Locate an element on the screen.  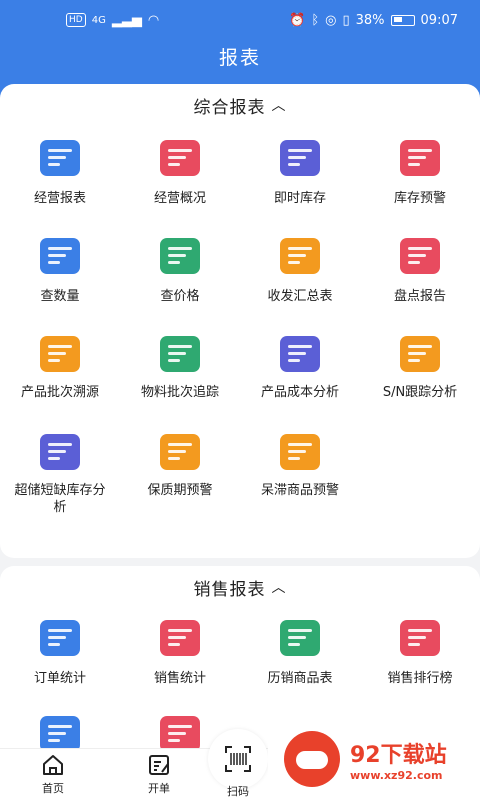
report-tile-label: 查价格 is located at coordinates (180, 296).